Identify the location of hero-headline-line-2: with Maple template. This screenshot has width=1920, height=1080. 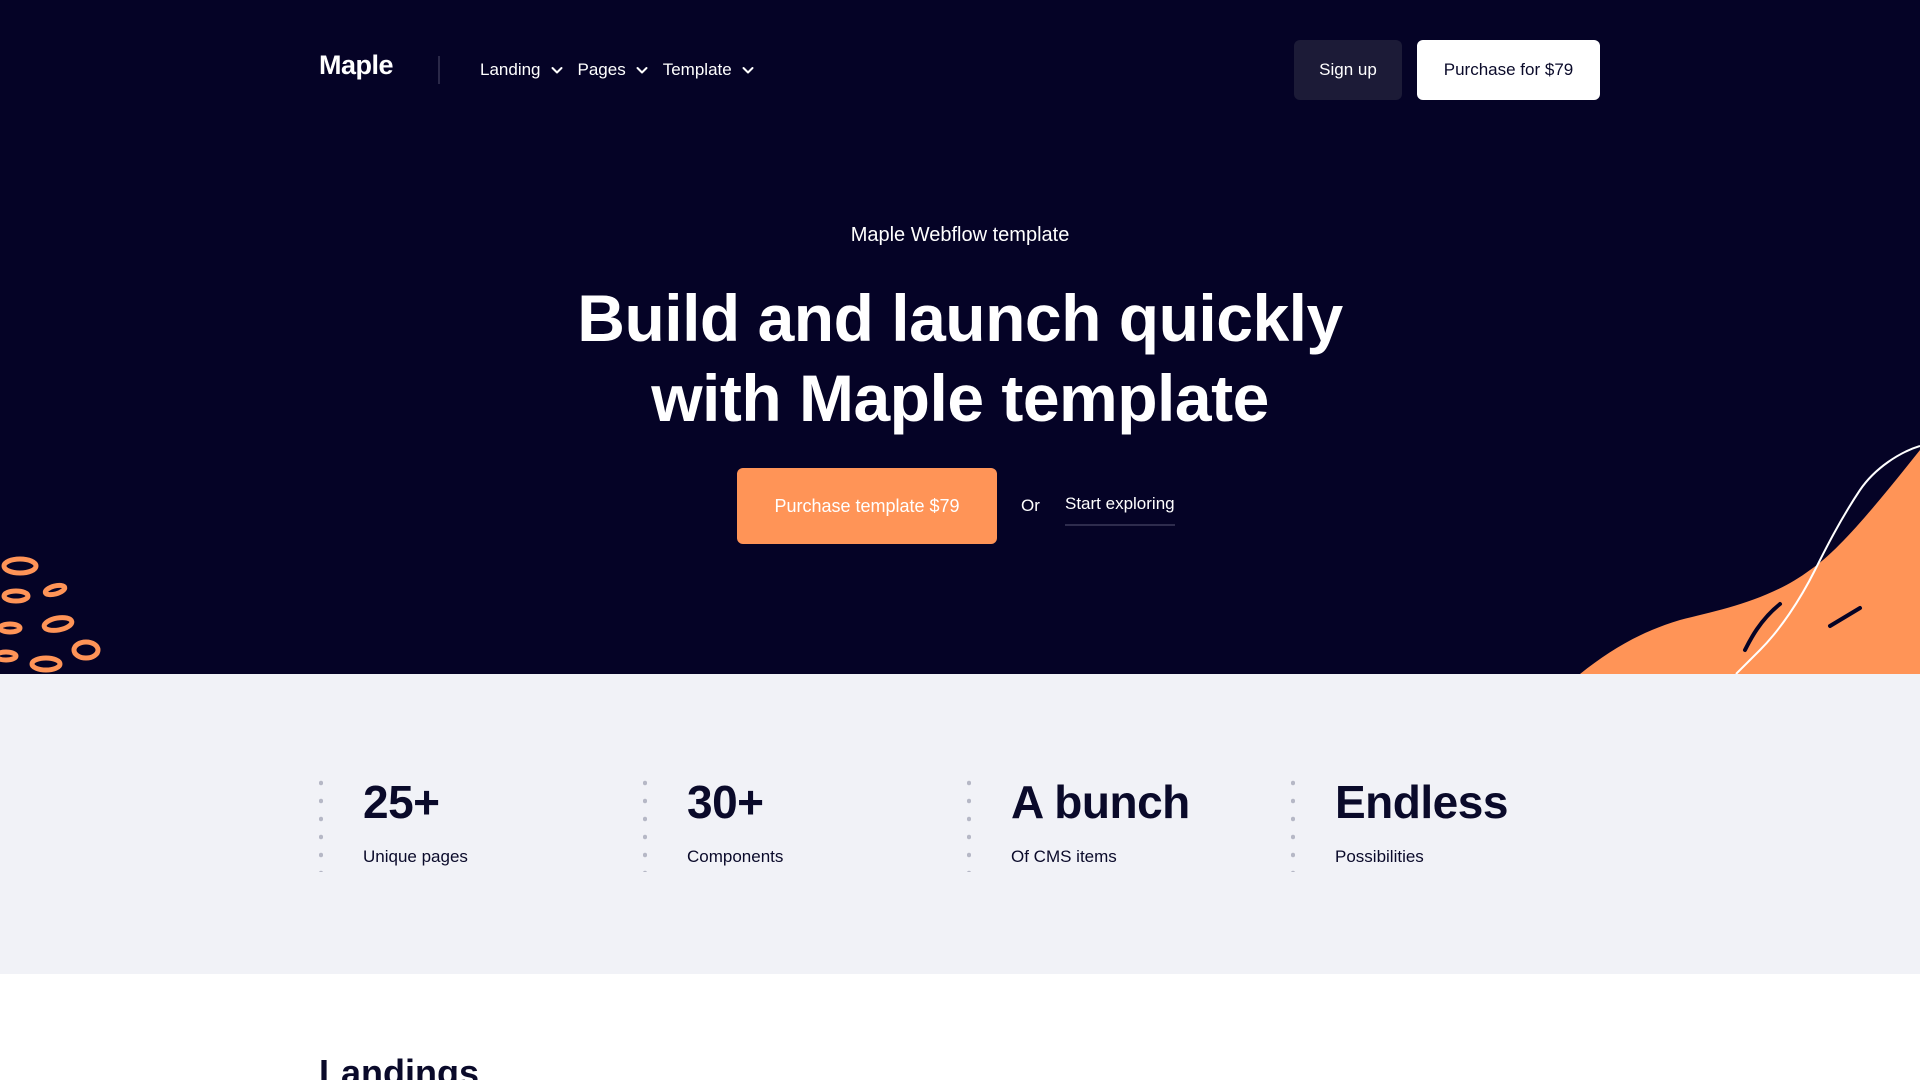
(960, 398).